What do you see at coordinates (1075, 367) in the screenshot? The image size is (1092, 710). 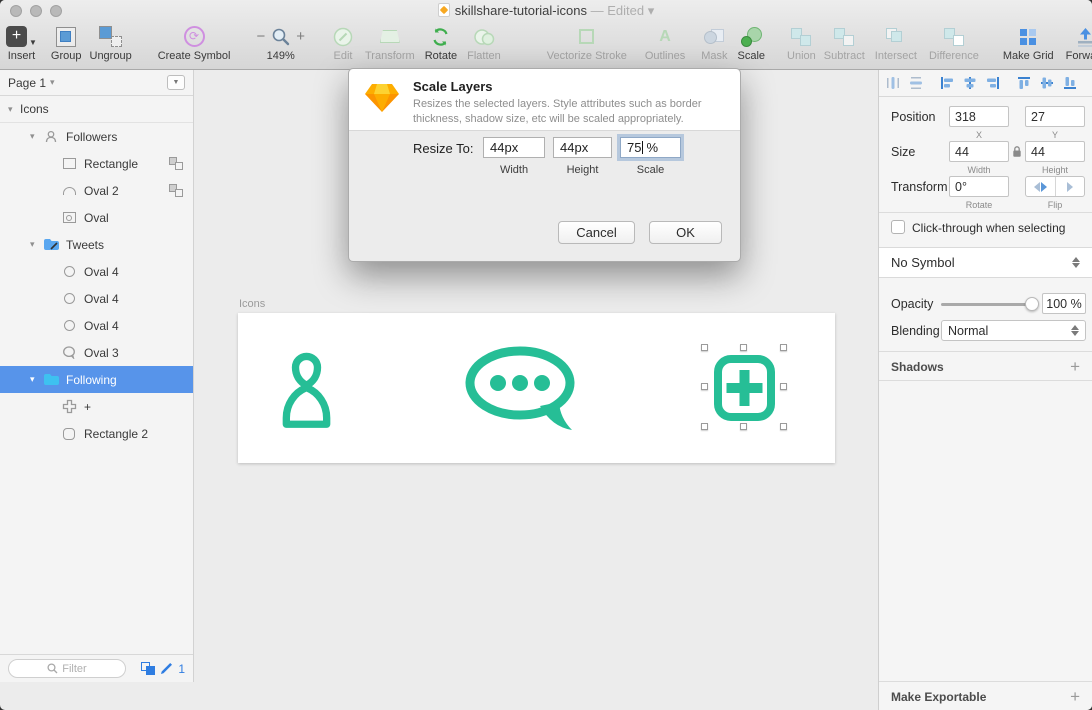 I see `add-shadow-button: +` at bounding box center [1075, 367].